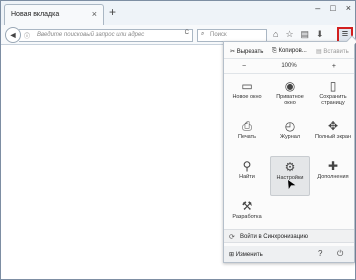  I want to click on history-item: ◴ Журнал, so click(290, 136).